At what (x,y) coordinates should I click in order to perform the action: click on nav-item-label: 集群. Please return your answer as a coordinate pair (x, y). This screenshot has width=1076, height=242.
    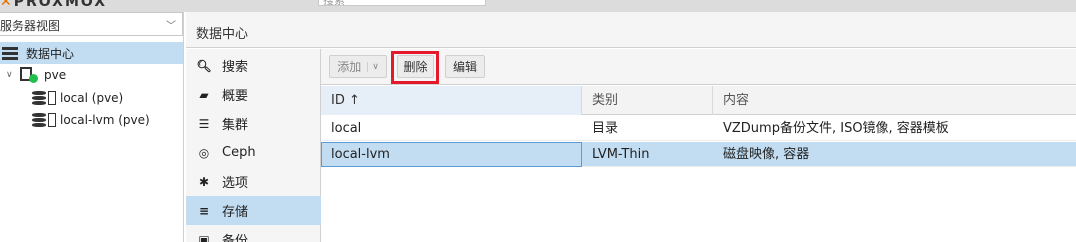
    Looking at the image, I should click on (235, 125).